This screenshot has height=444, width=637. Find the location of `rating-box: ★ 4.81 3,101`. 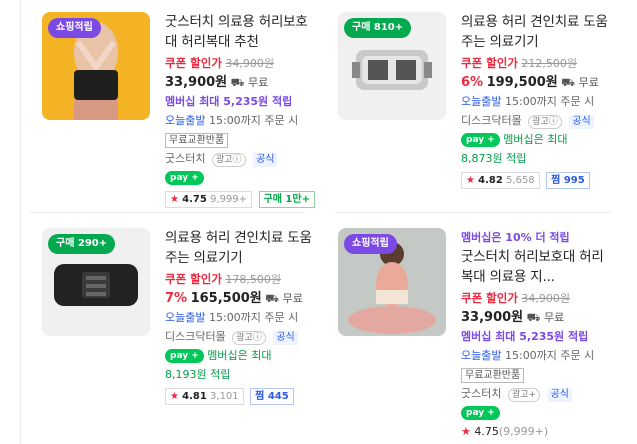

rating-box: ★ 4.81 3,101 is located at coordinates (204, 396).